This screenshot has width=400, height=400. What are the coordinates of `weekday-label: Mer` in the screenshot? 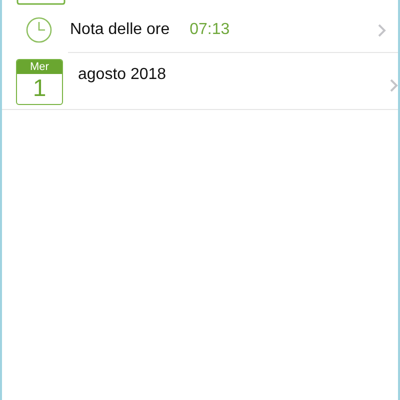 It's located at (39, 67).